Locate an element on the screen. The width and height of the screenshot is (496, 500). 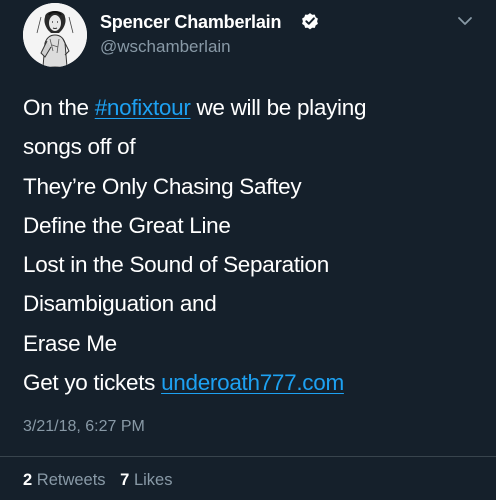
body-line-1-prefix: On the is located at coordinates (59, 107).